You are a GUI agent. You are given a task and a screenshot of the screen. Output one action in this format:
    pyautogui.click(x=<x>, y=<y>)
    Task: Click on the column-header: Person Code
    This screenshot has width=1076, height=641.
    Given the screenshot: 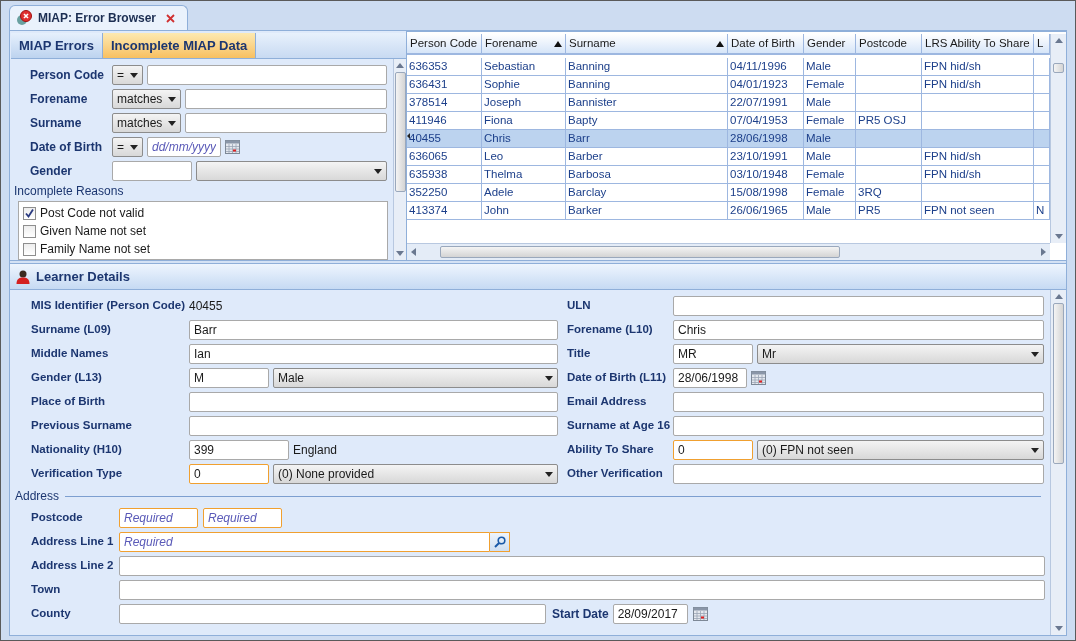 What is the action you would take?
    pyautogui.click(x=444, y=43)
    